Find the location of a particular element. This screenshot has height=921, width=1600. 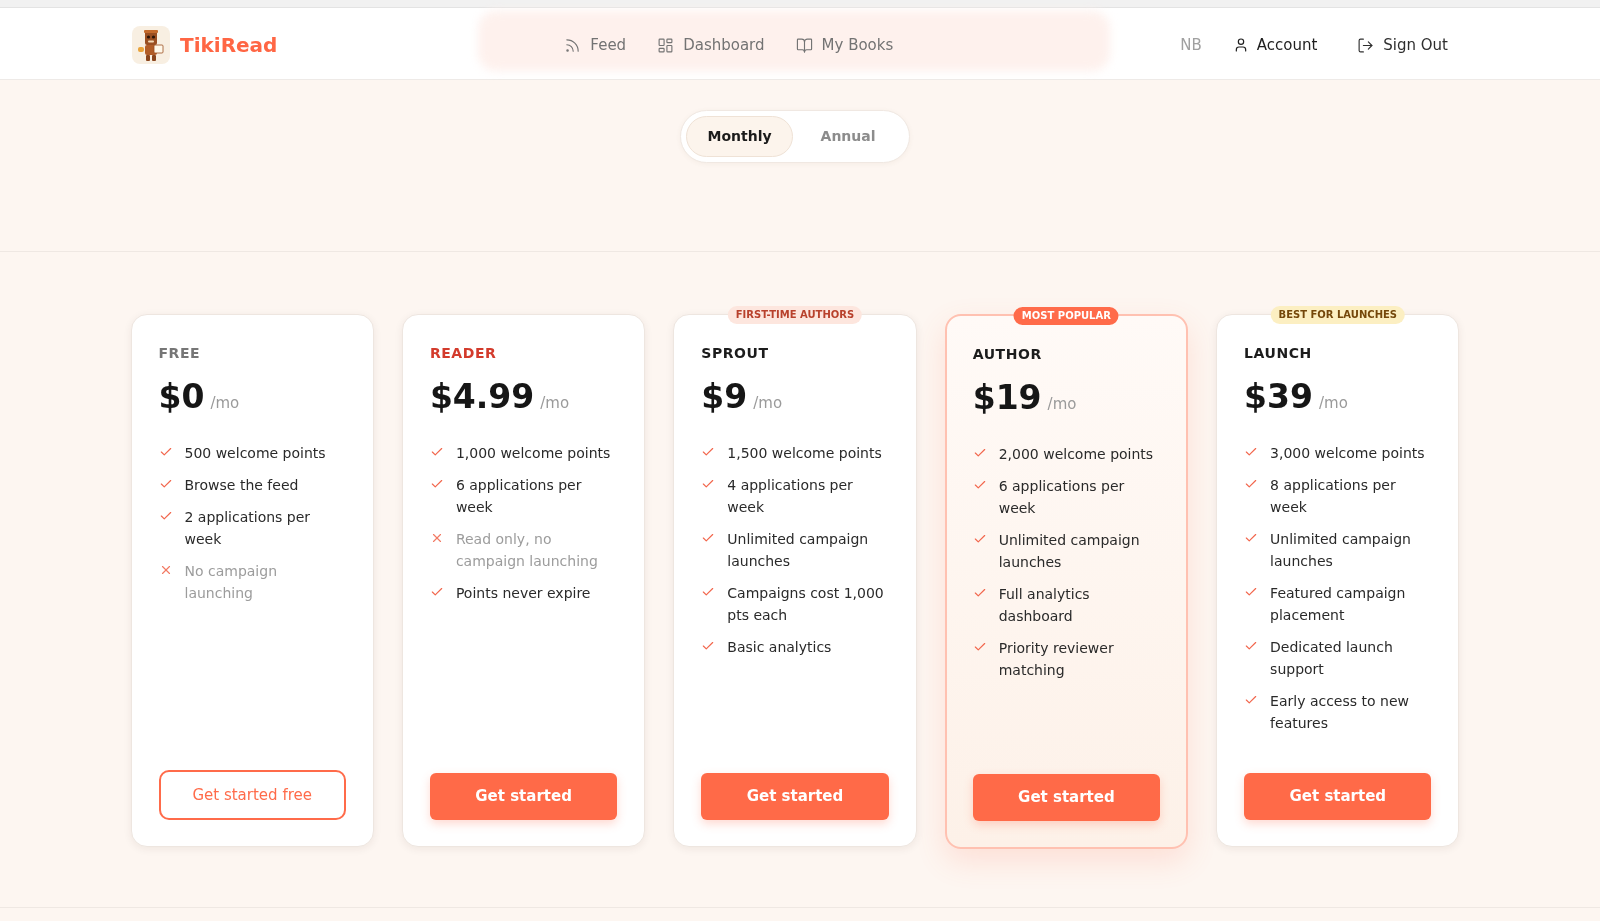

feature-text: Campaigns cost 1,000 pts each is located at coordinates (806, 604).